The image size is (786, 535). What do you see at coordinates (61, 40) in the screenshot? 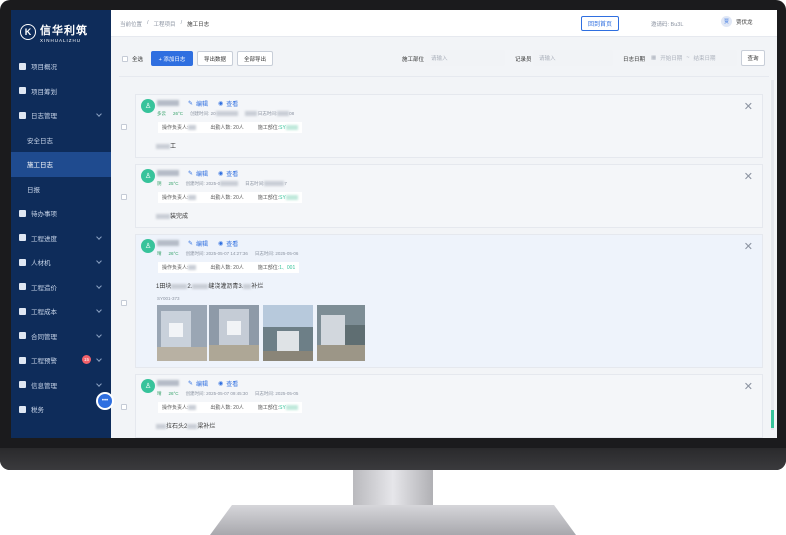
I see `brand-name-en: XINHUALIZHU` at bounding box center [61, 40].